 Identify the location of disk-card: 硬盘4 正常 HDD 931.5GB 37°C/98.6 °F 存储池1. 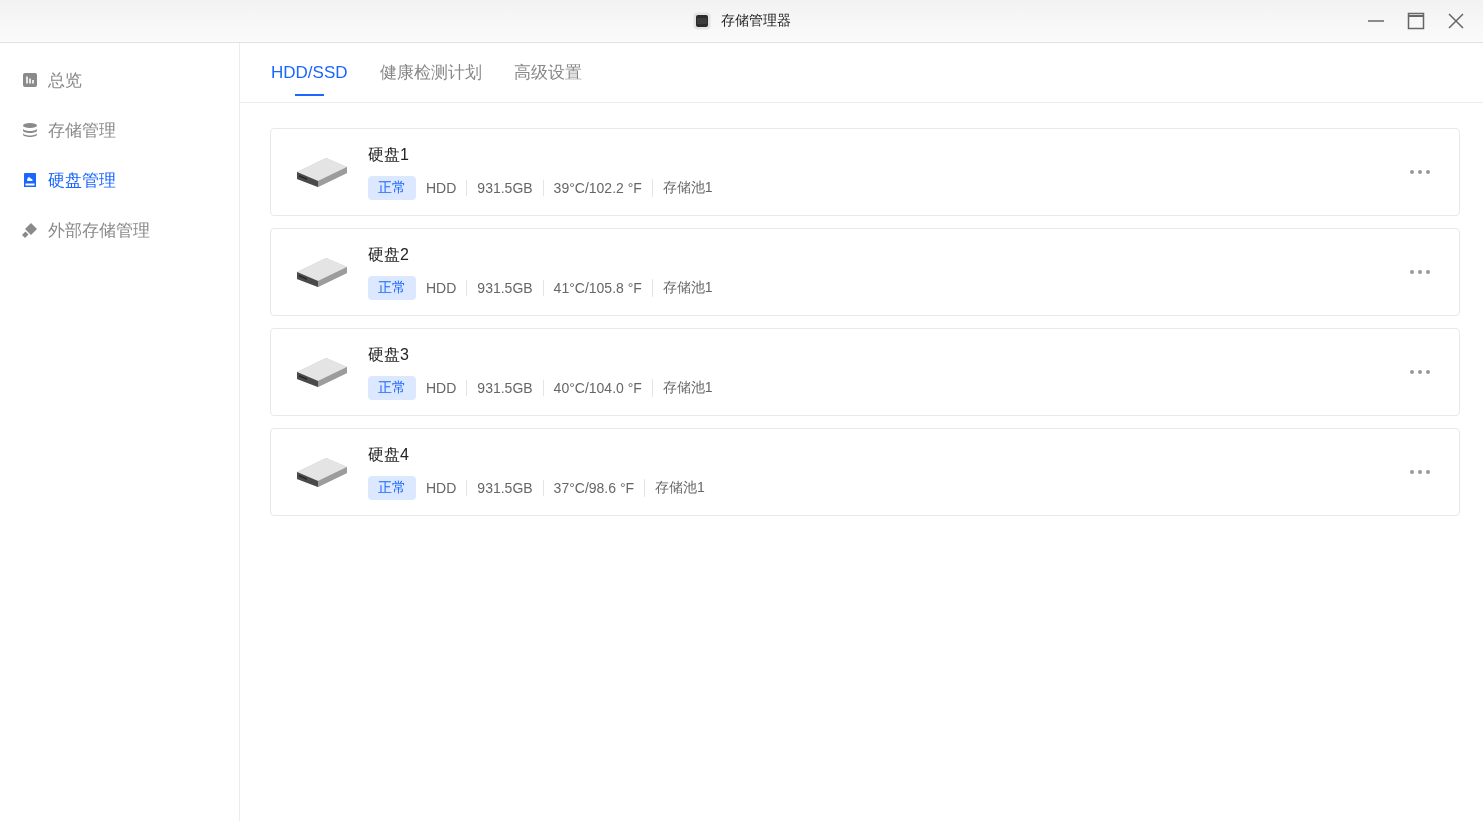
(865, 472).